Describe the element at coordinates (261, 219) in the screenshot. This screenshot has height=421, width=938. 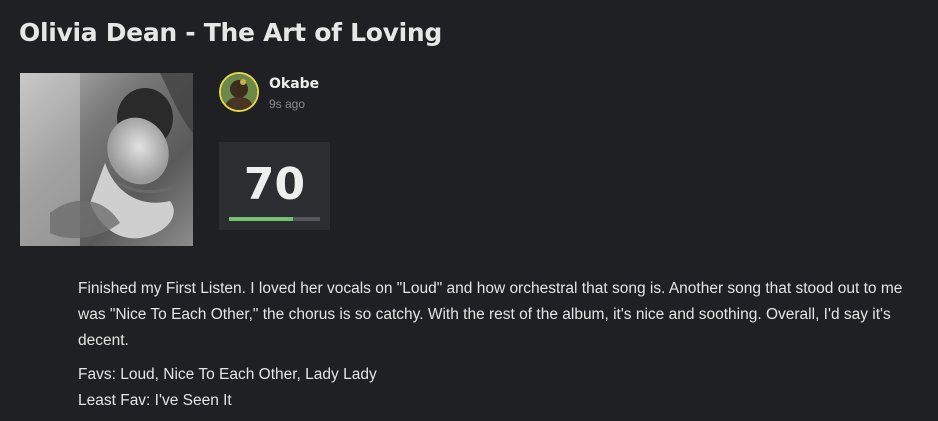
I see `score-bar-fill` at that location.